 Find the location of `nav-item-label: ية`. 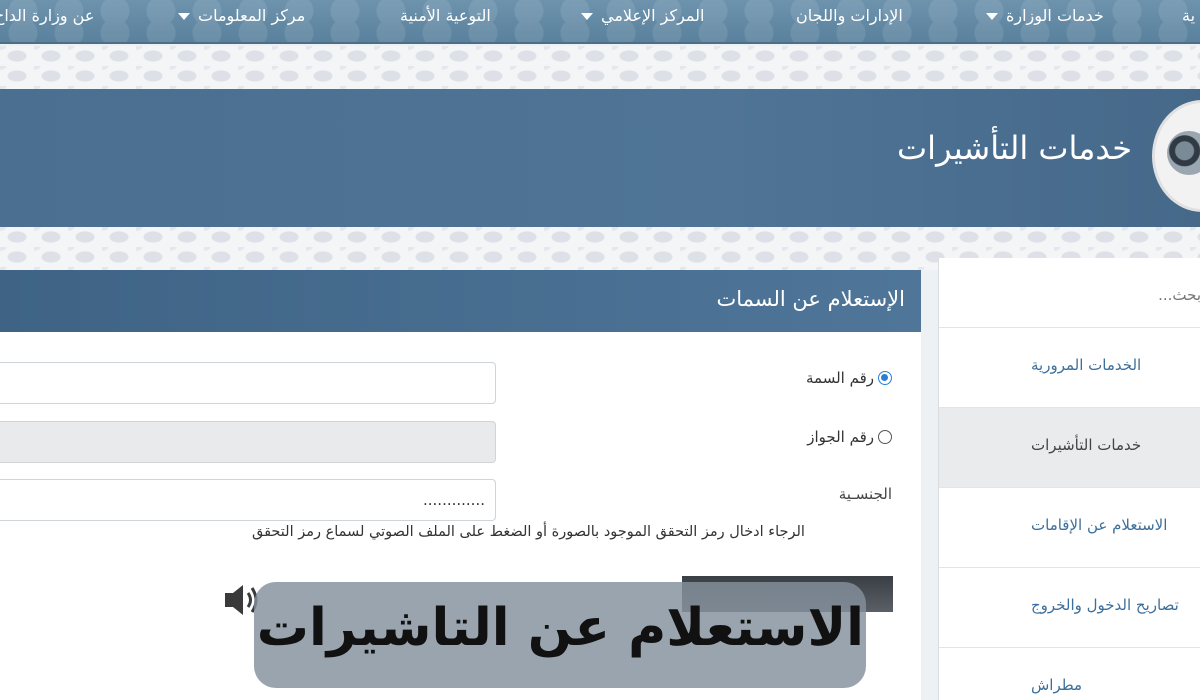

nav-item-label: ية is located at coordinates (1189, 15).